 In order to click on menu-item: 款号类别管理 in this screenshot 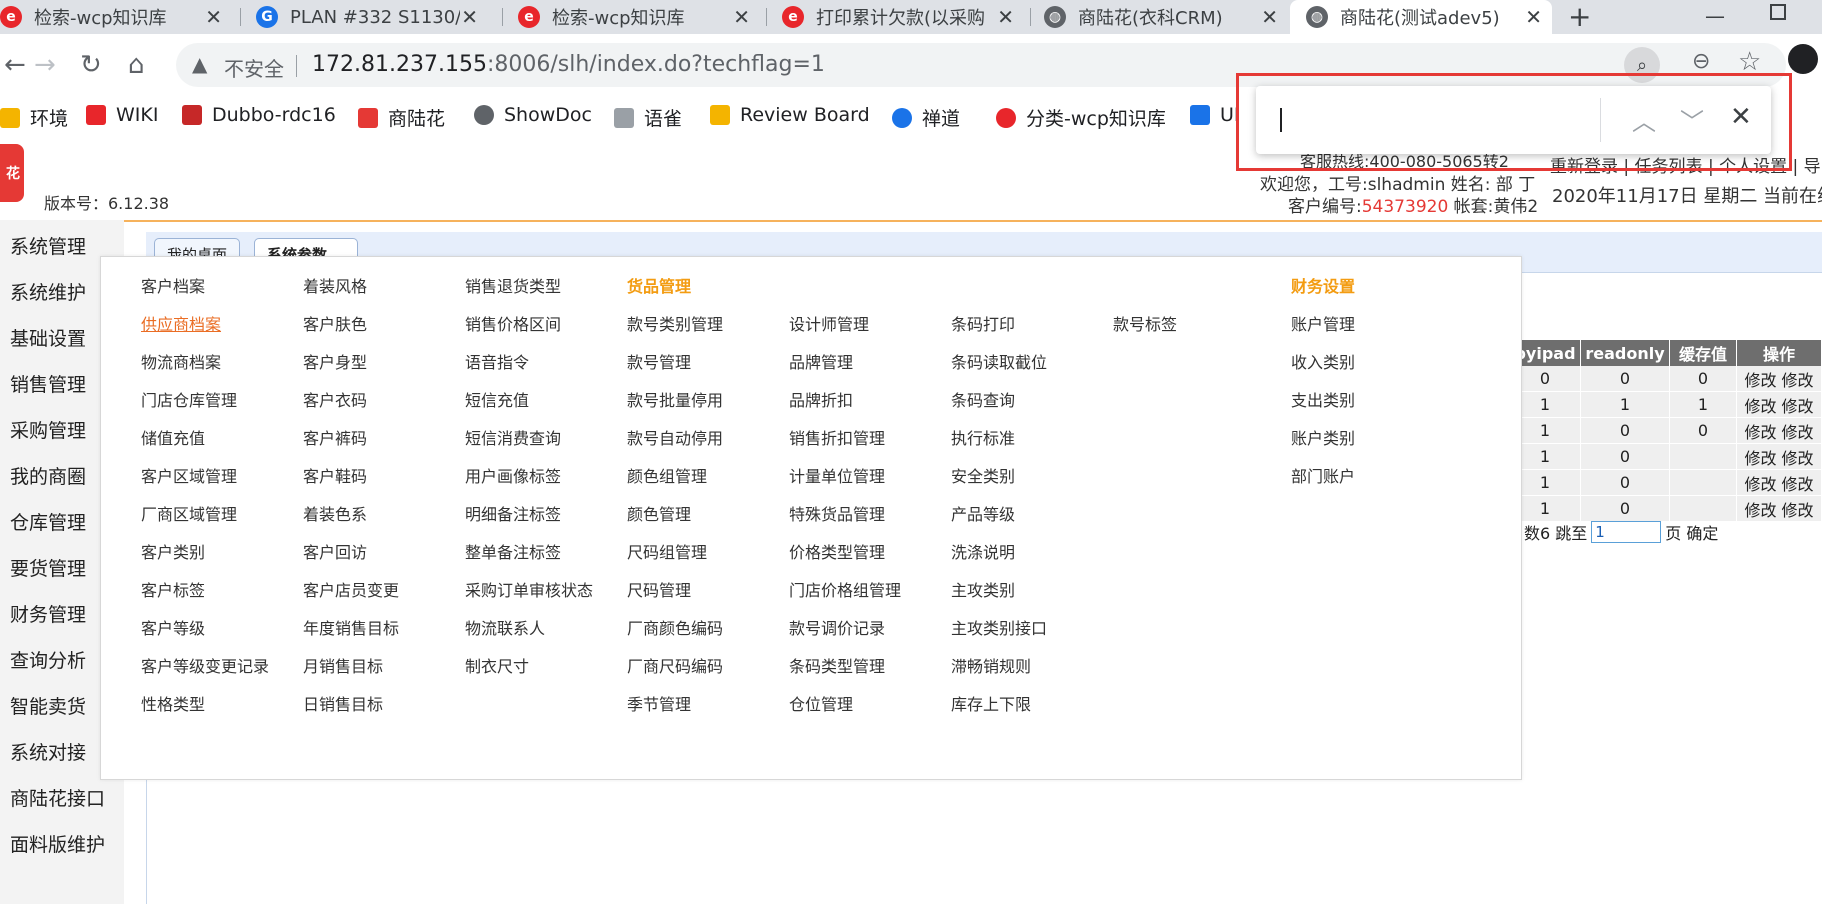, I will do `click(675, 323)`.